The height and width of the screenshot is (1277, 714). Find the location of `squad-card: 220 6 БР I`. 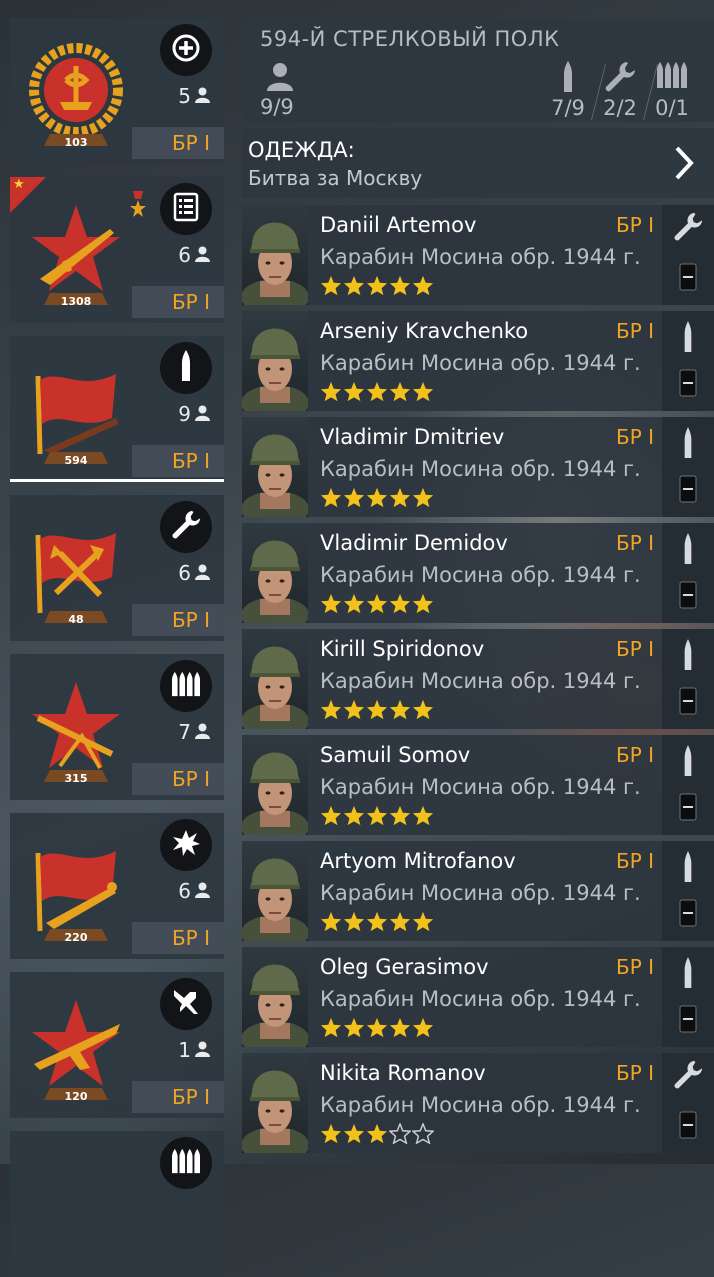

squad-card: 220 6 БР I is located at coordinates (117, 886).